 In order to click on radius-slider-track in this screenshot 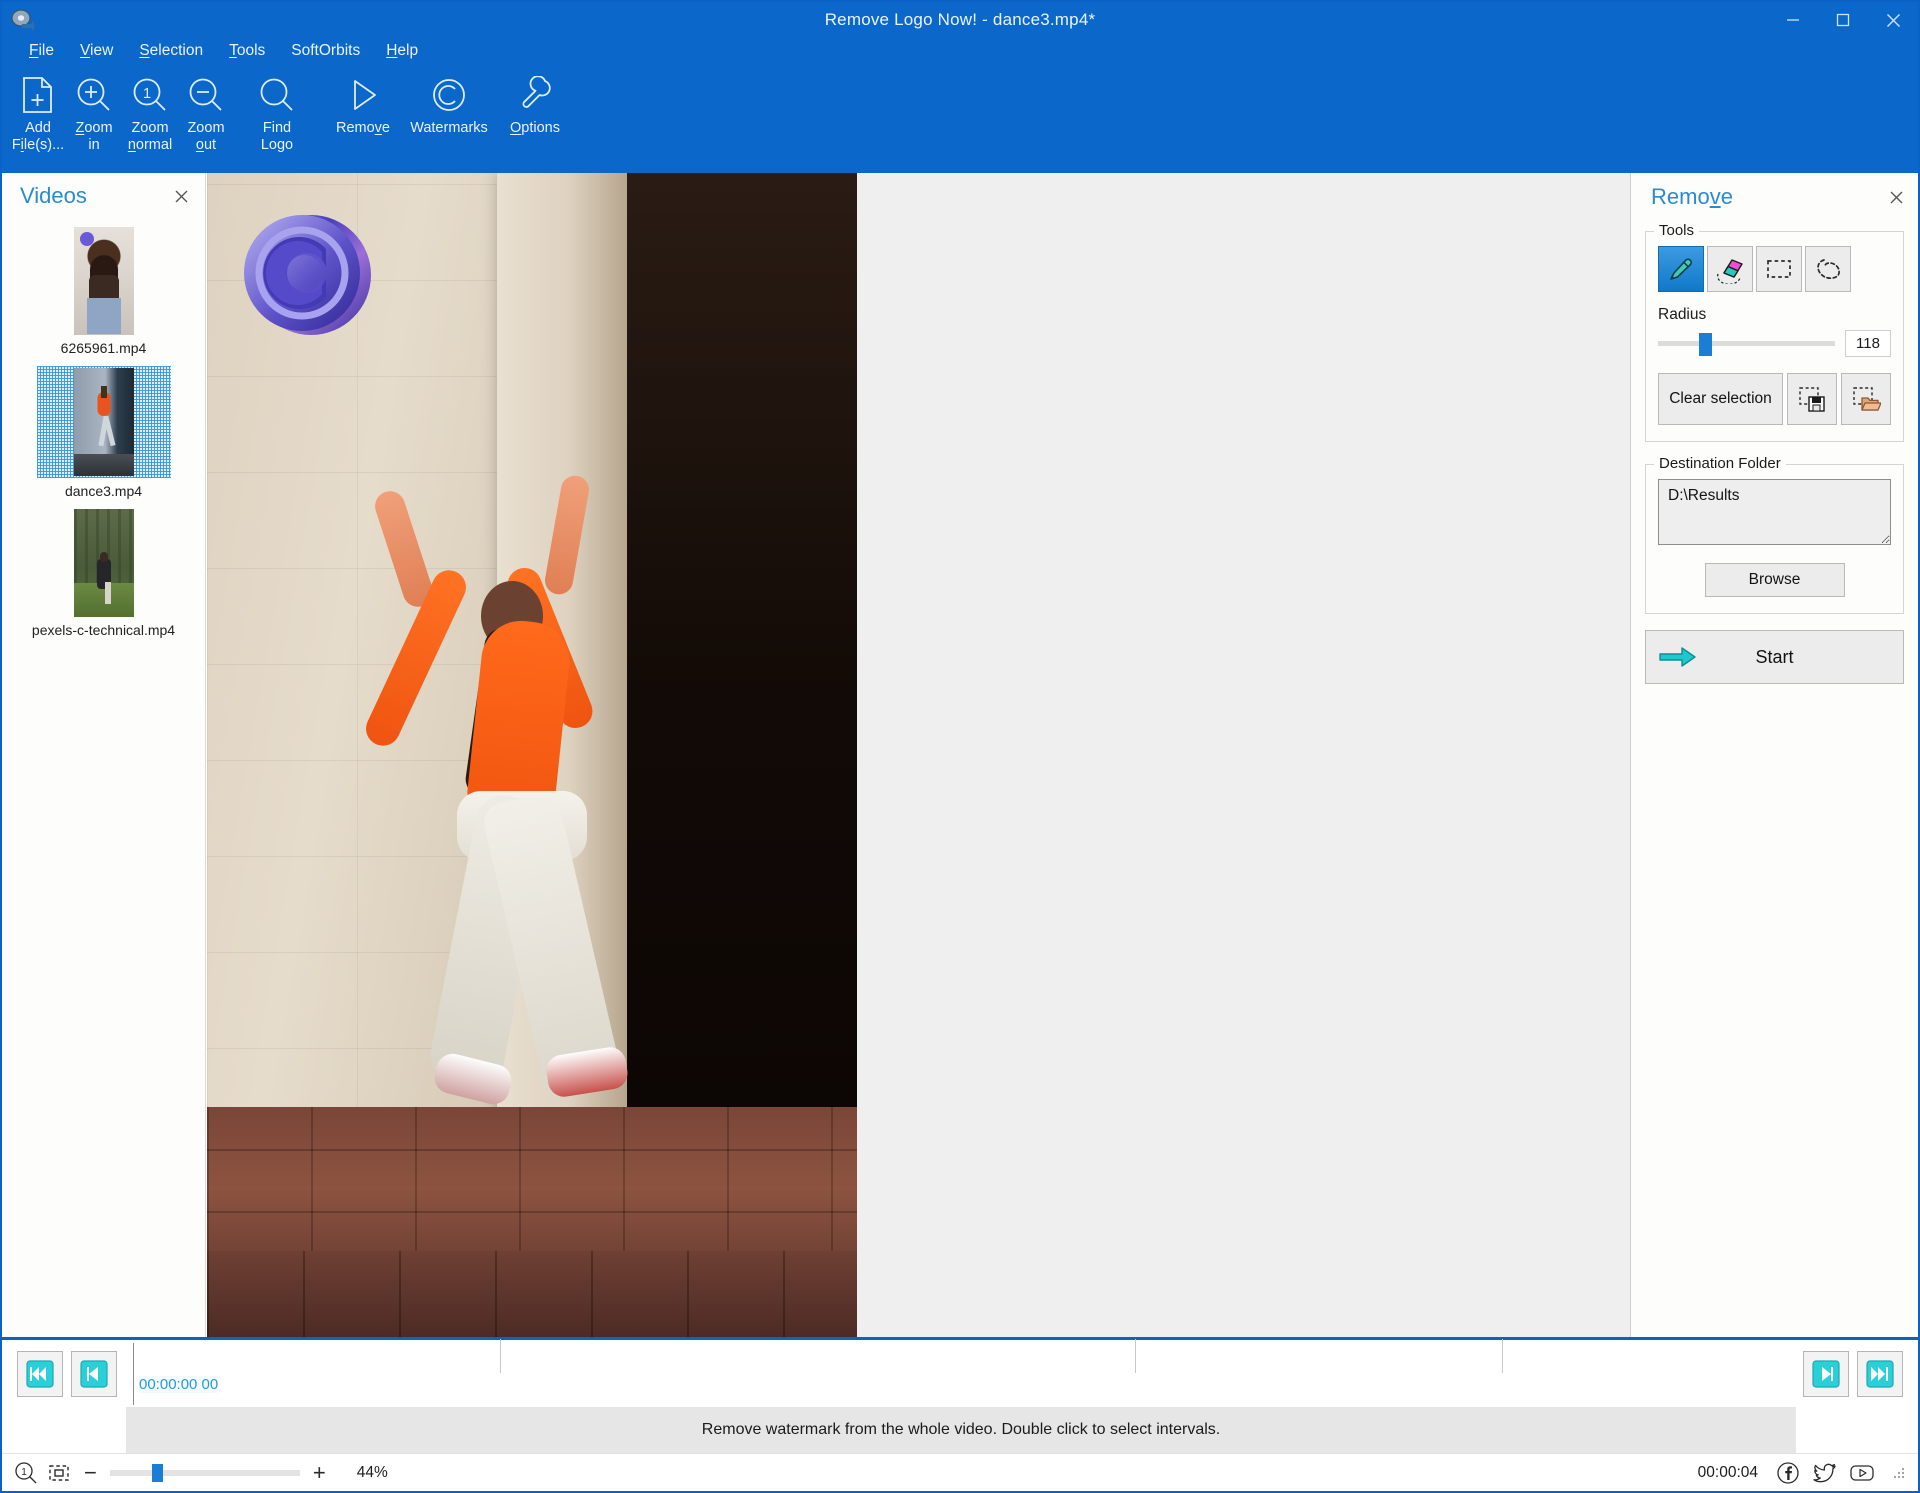, I will do `click(1746, 343)`.